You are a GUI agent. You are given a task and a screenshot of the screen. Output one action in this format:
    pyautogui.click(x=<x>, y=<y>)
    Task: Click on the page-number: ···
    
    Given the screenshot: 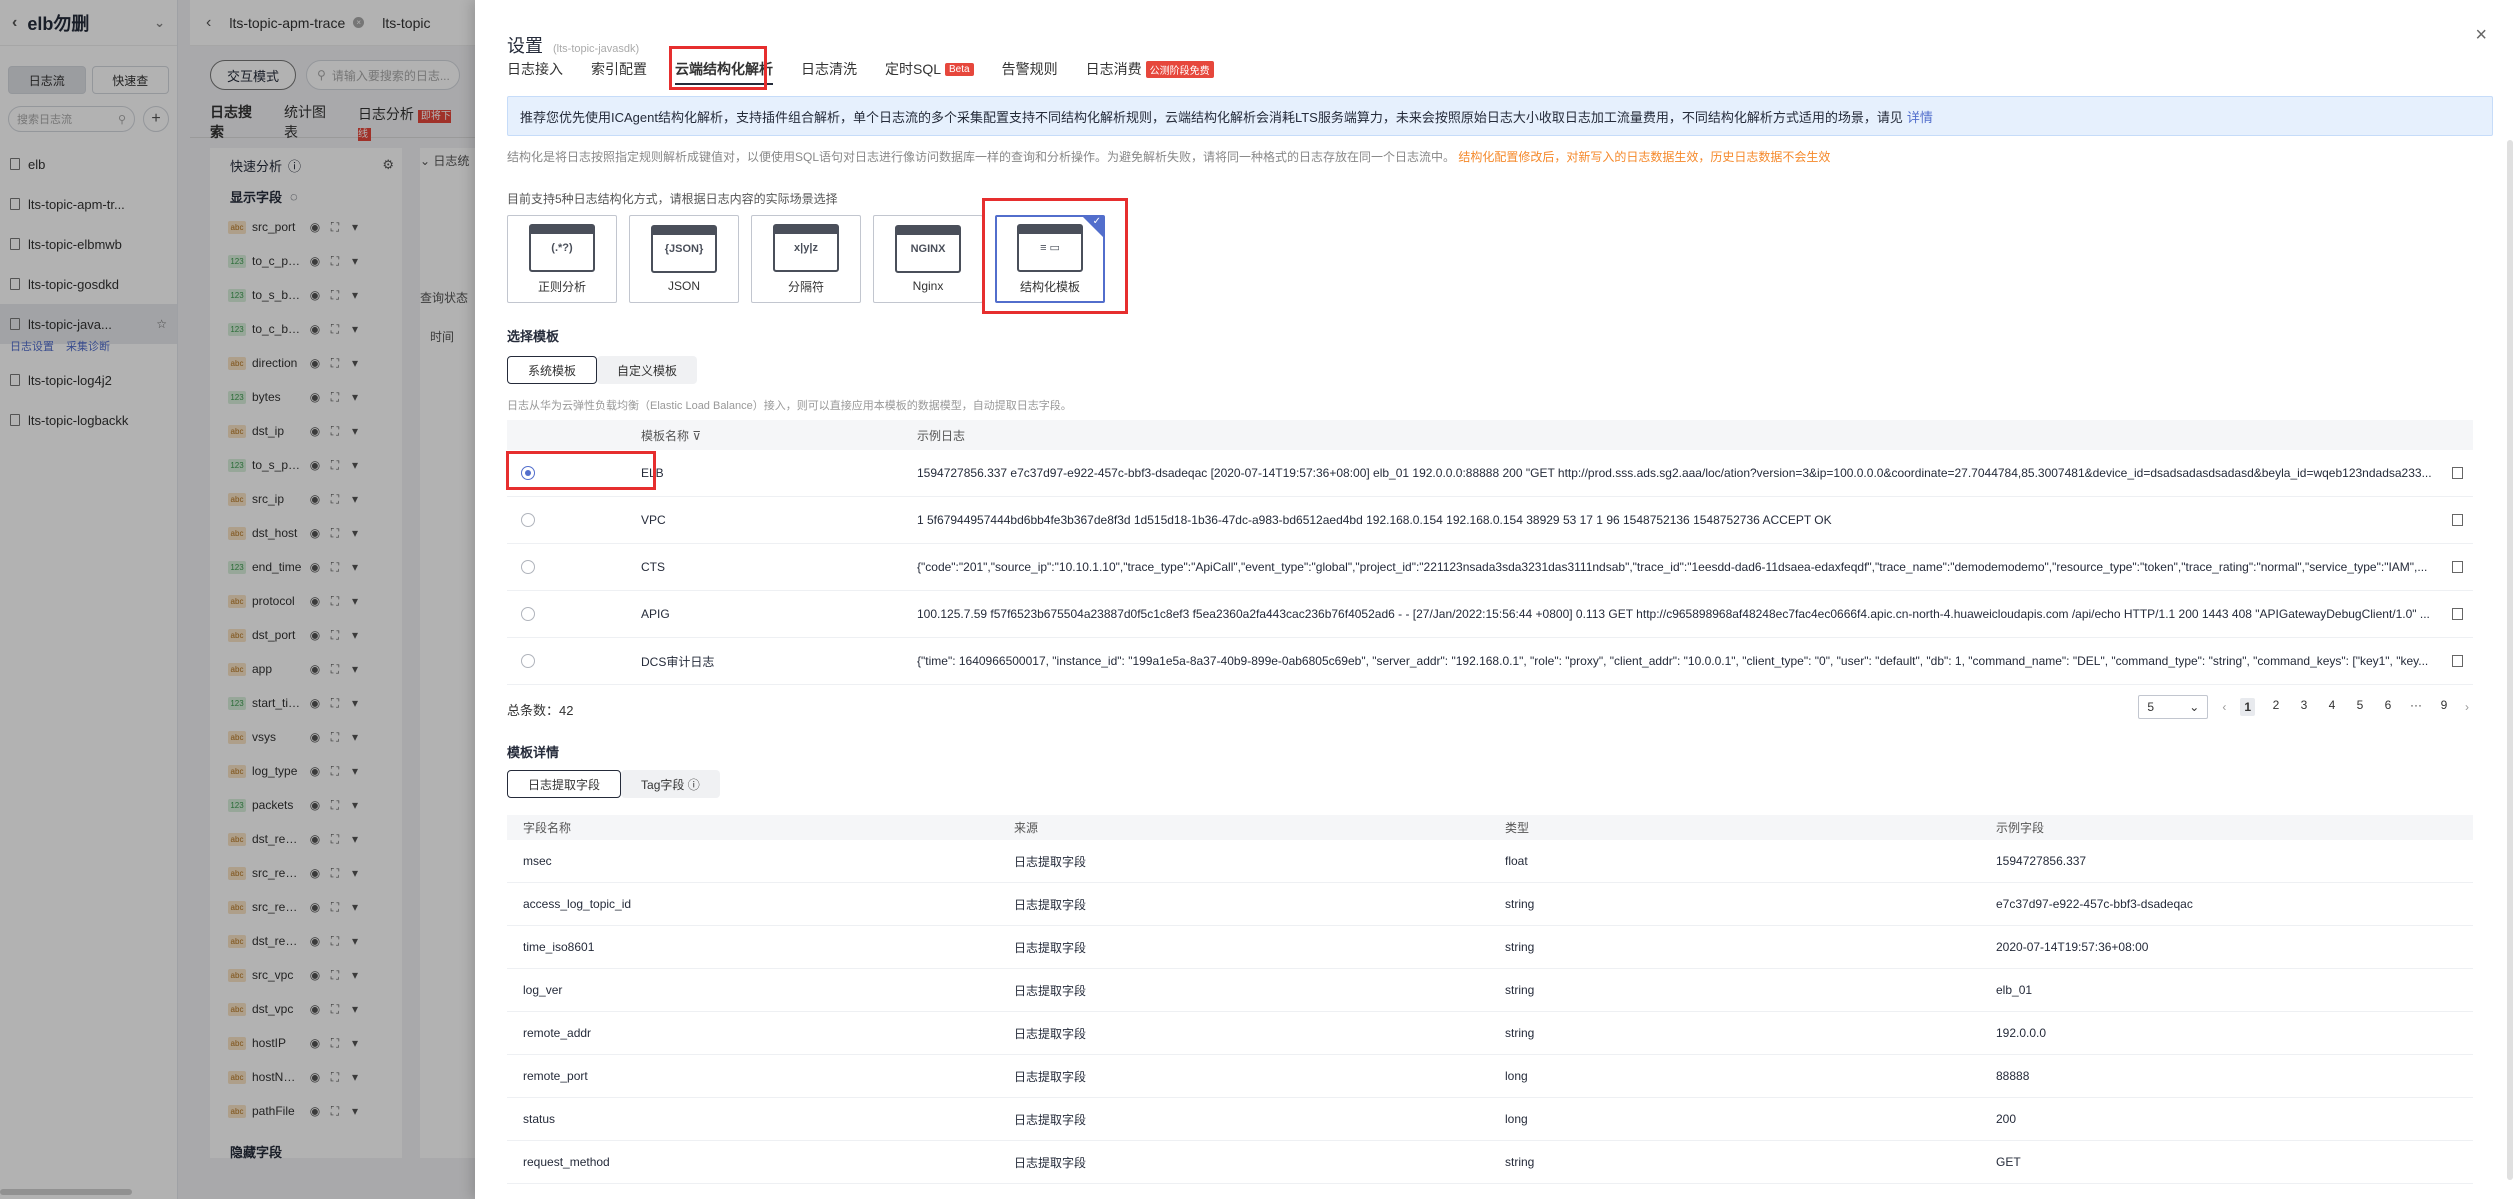 What is the action you would take?
    pyautogui.click(x=2416, y=707)
    